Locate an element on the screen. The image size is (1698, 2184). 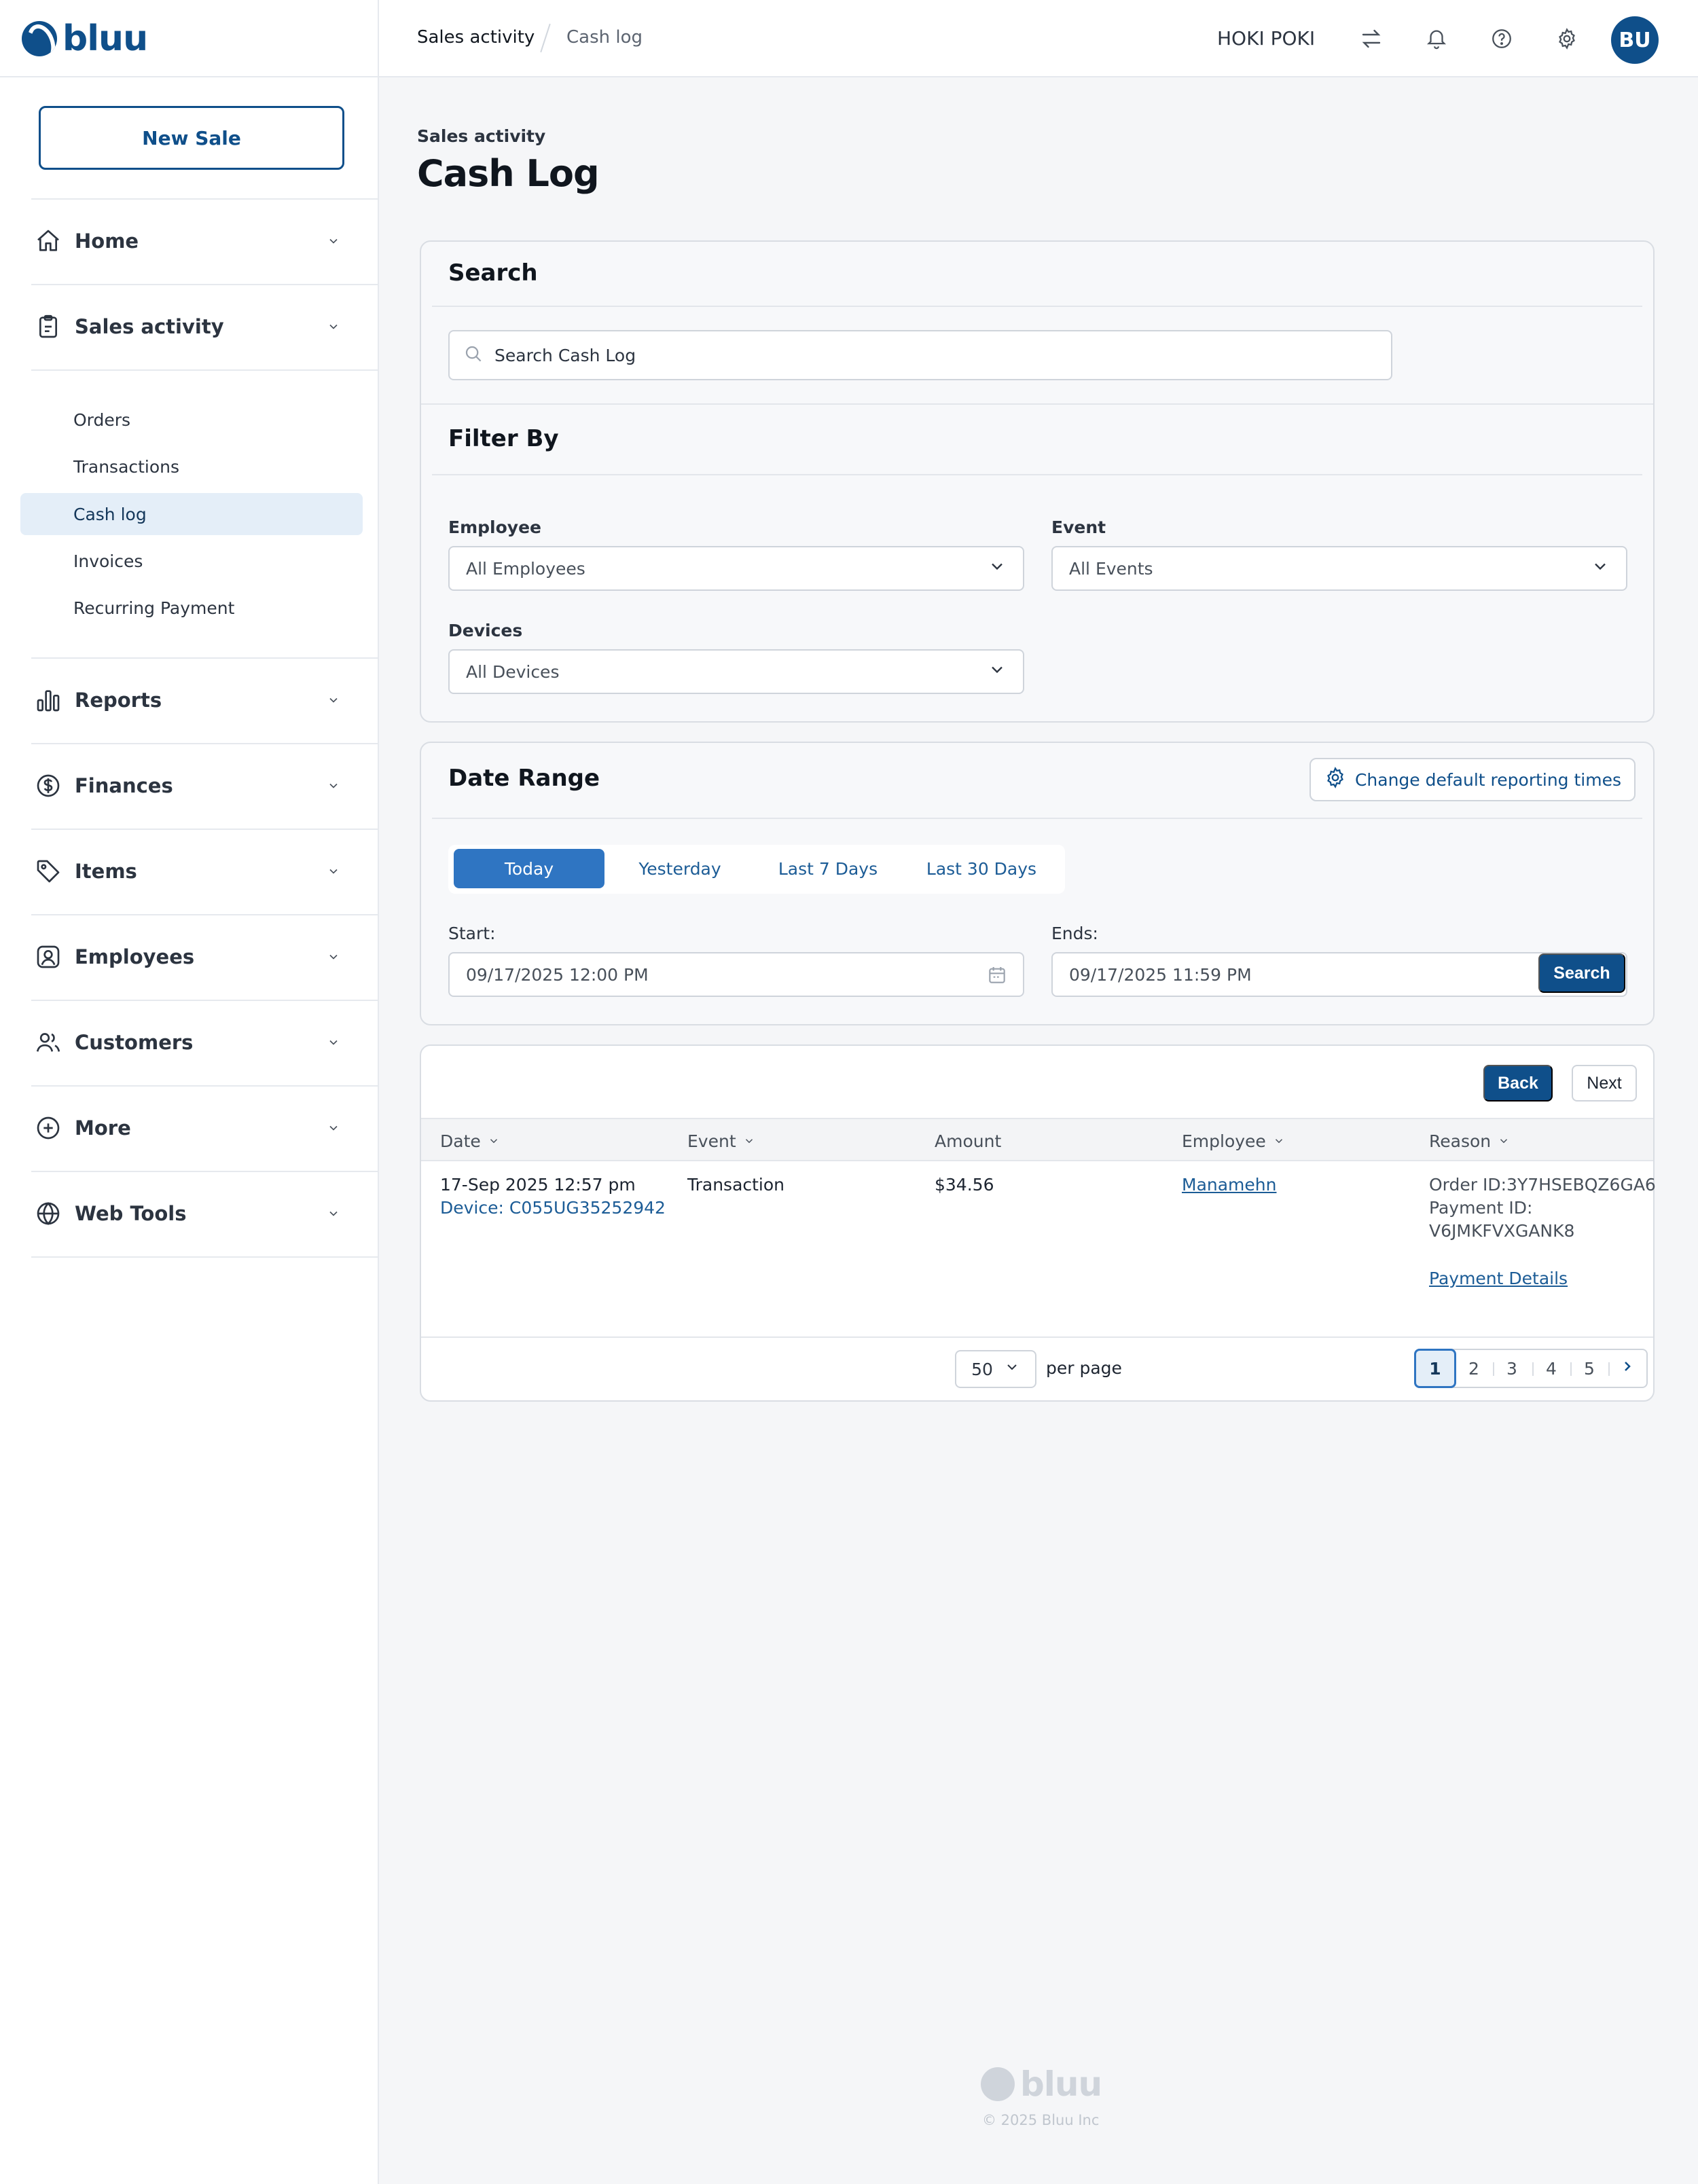
footer-copyright: © 2025 Bluu Inc is located at coordinates (1041, 2120).